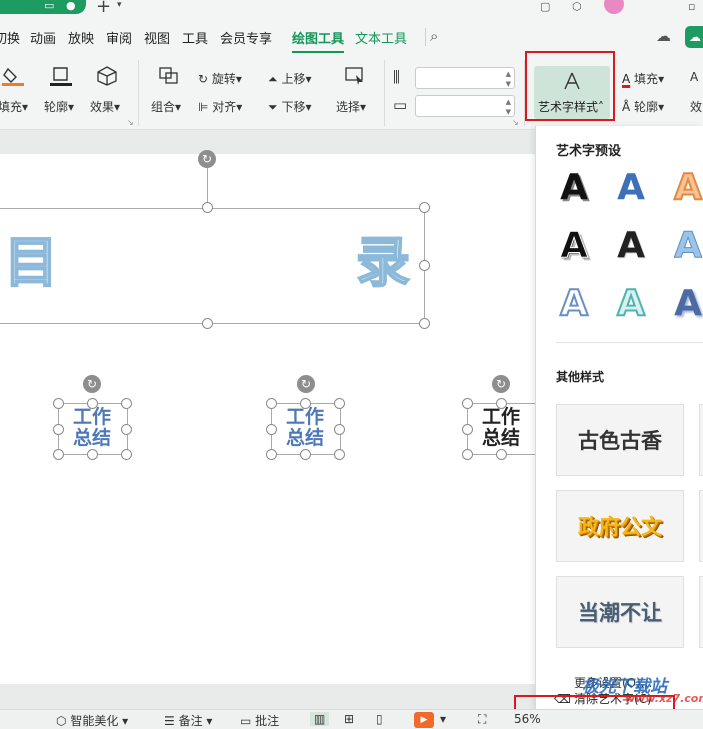  What do you see at coordinates (351, 106) in the screenshot?
I see `select-button: 选择▾` at bounding box center [351, 106].